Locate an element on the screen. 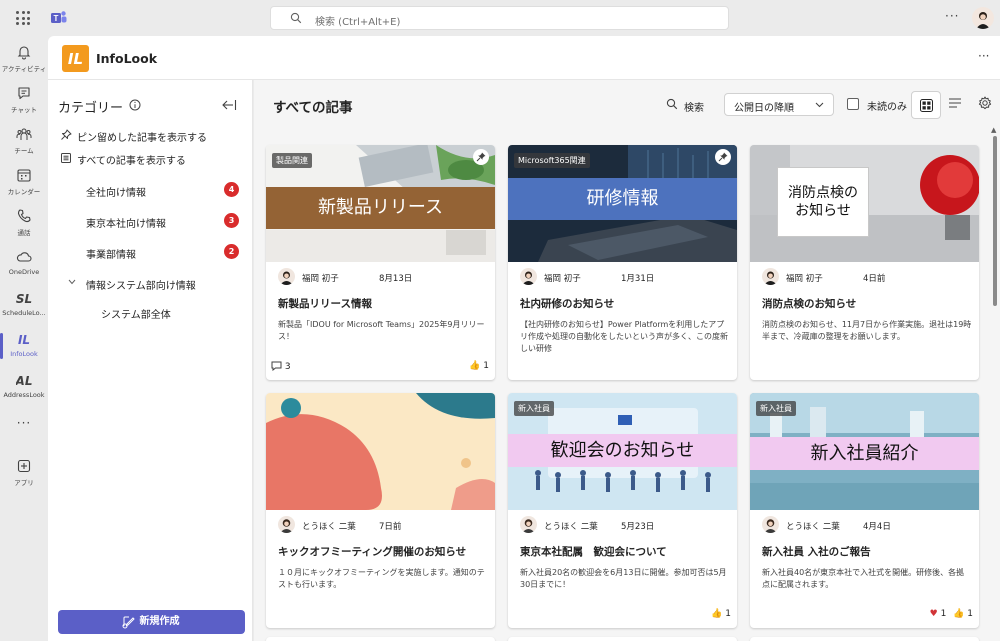 The image size is (1000, 641). rail-item-calls: 通話 is located at coordinates (24, 224).